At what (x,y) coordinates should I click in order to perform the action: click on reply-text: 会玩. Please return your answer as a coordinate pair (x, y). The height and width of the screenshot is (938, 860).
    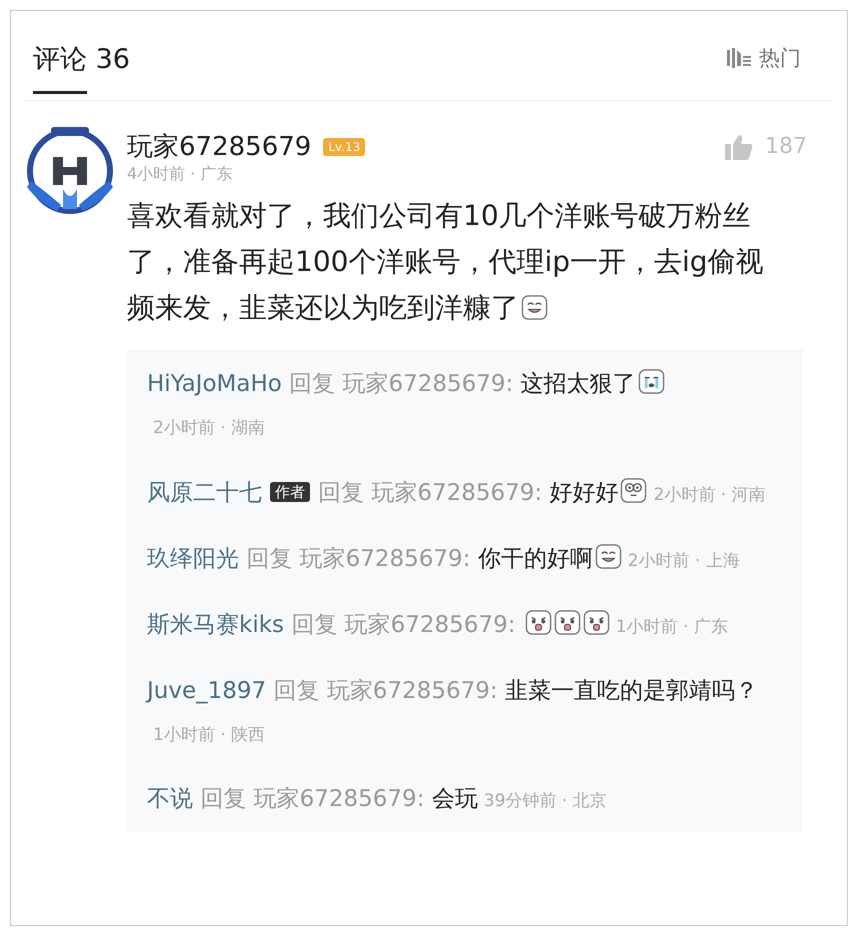
    Looking at the image, I should click on (455, 799).